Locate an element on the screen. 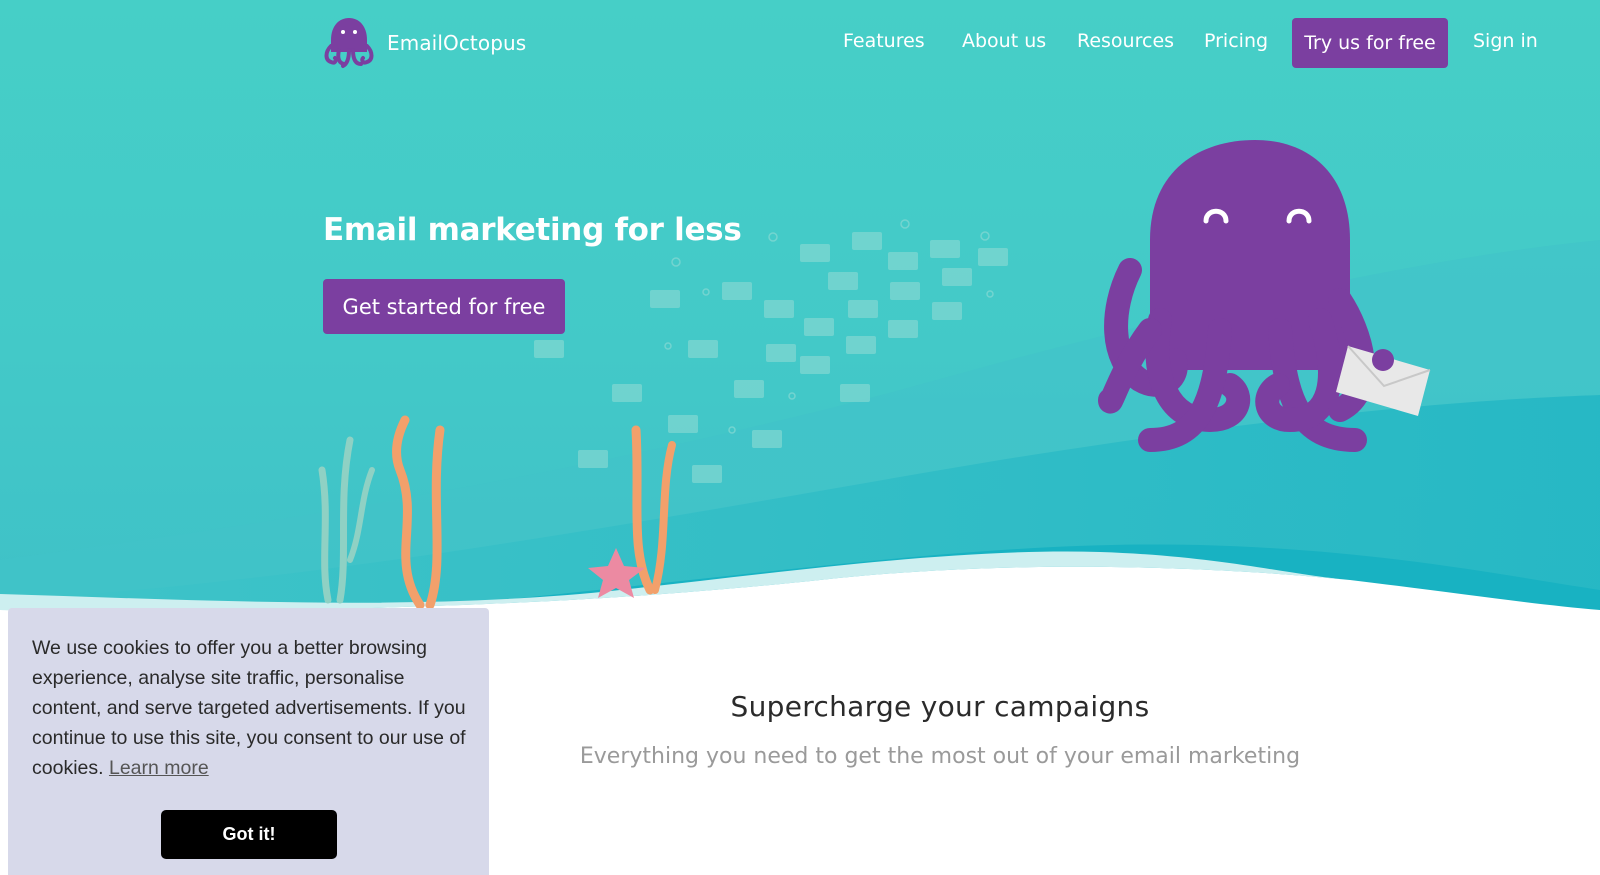 The image size is (1600, 875). learn-more-link: Learn more is located at coordinates (159, 768).